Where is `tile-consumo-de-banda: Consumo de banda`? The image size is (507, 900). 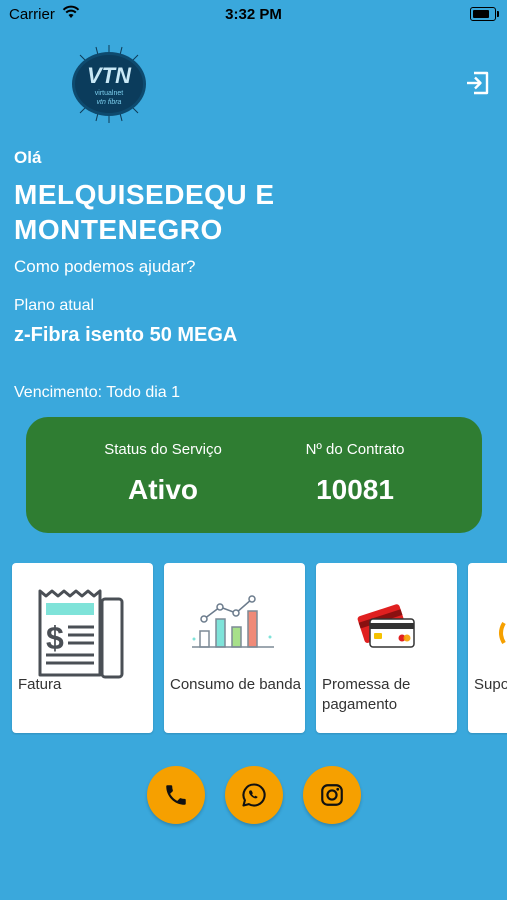 tile-consumo-de-banda: Consumo de banda is located at coordinates (234, 648).